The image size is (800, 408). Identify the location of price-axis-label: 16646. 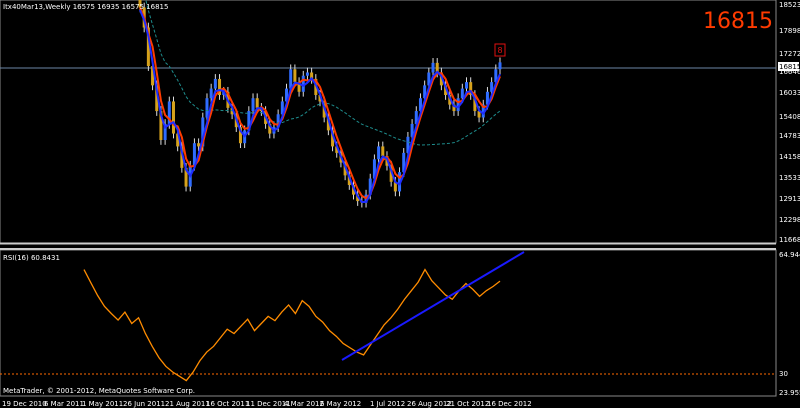
(789, 72).